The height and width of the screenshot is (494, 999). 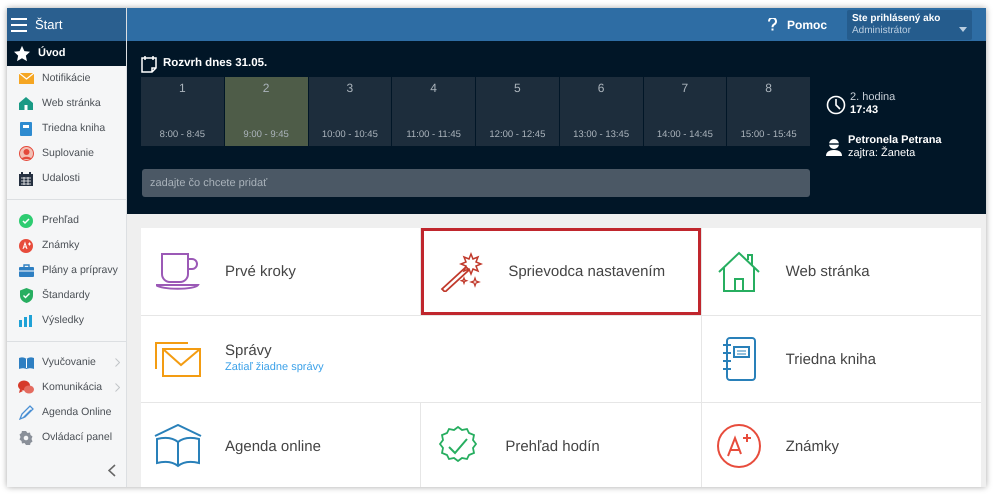 What do you see at coordinates (26, 245) in the screenshot?
I see `grade-circle-icon` at bounding box center [26, 245].